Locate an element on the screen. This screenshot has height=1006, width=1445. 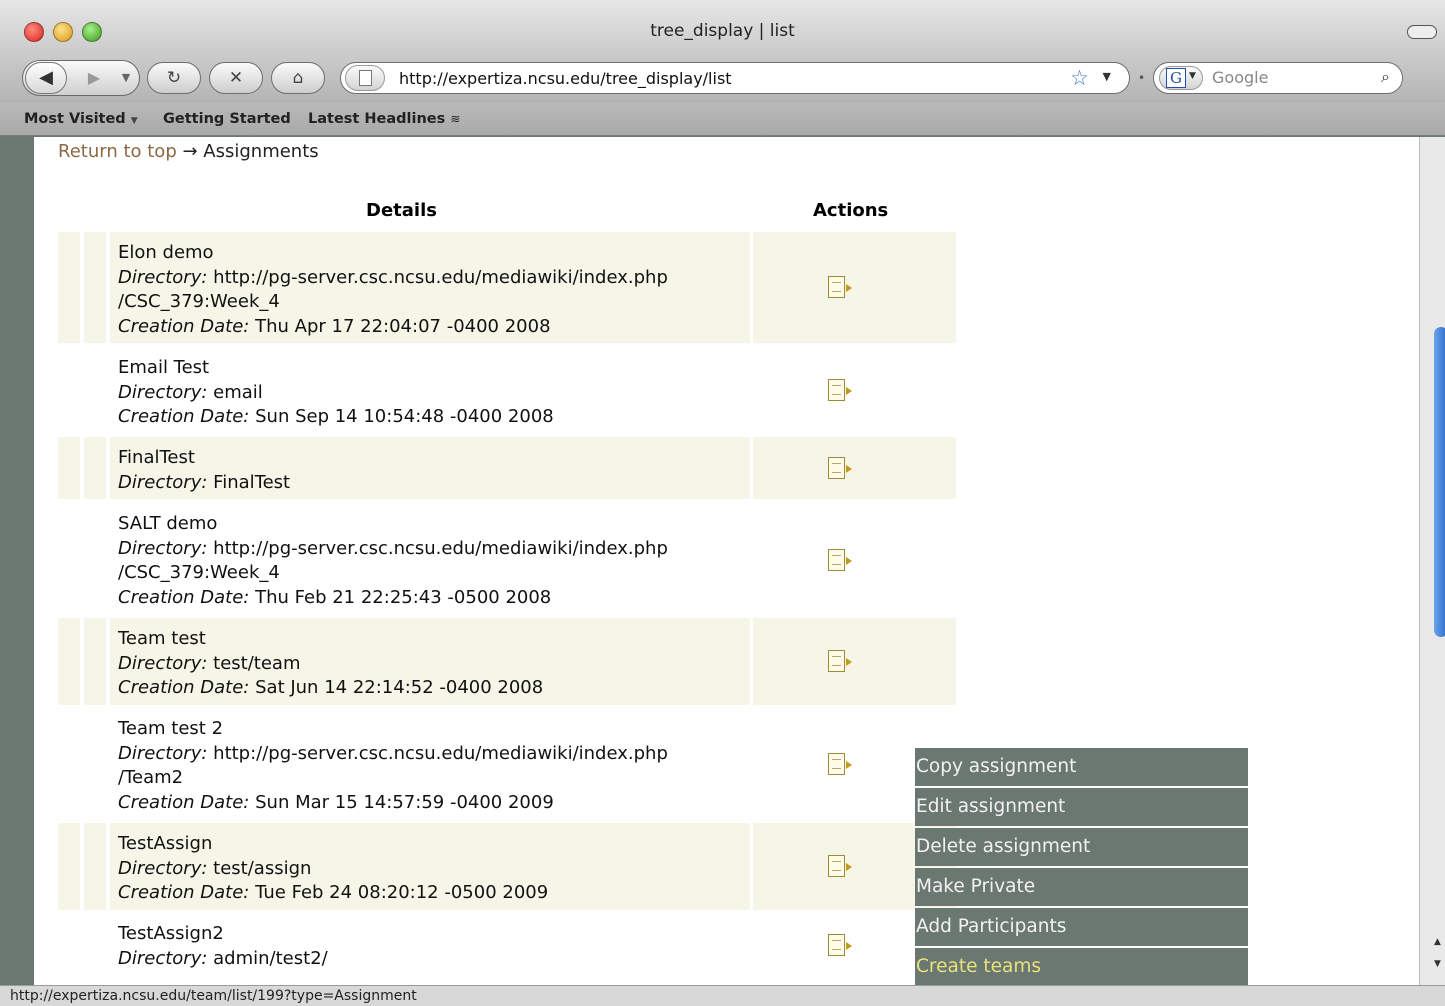
bookmark-getting-started: Getting Started is located at coordinates (227, 119).